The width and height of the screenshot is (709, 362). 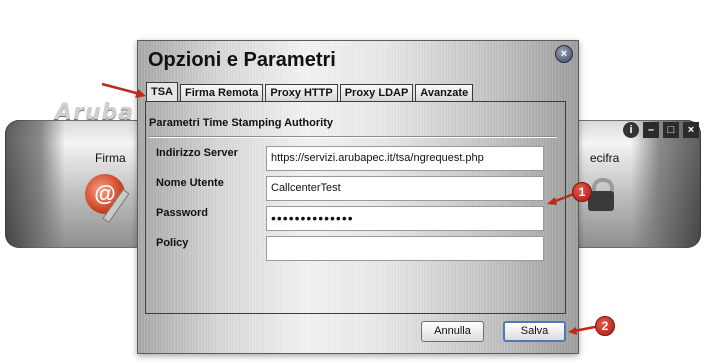 I want to click on info-icon: i, so click(x=631, y=130).